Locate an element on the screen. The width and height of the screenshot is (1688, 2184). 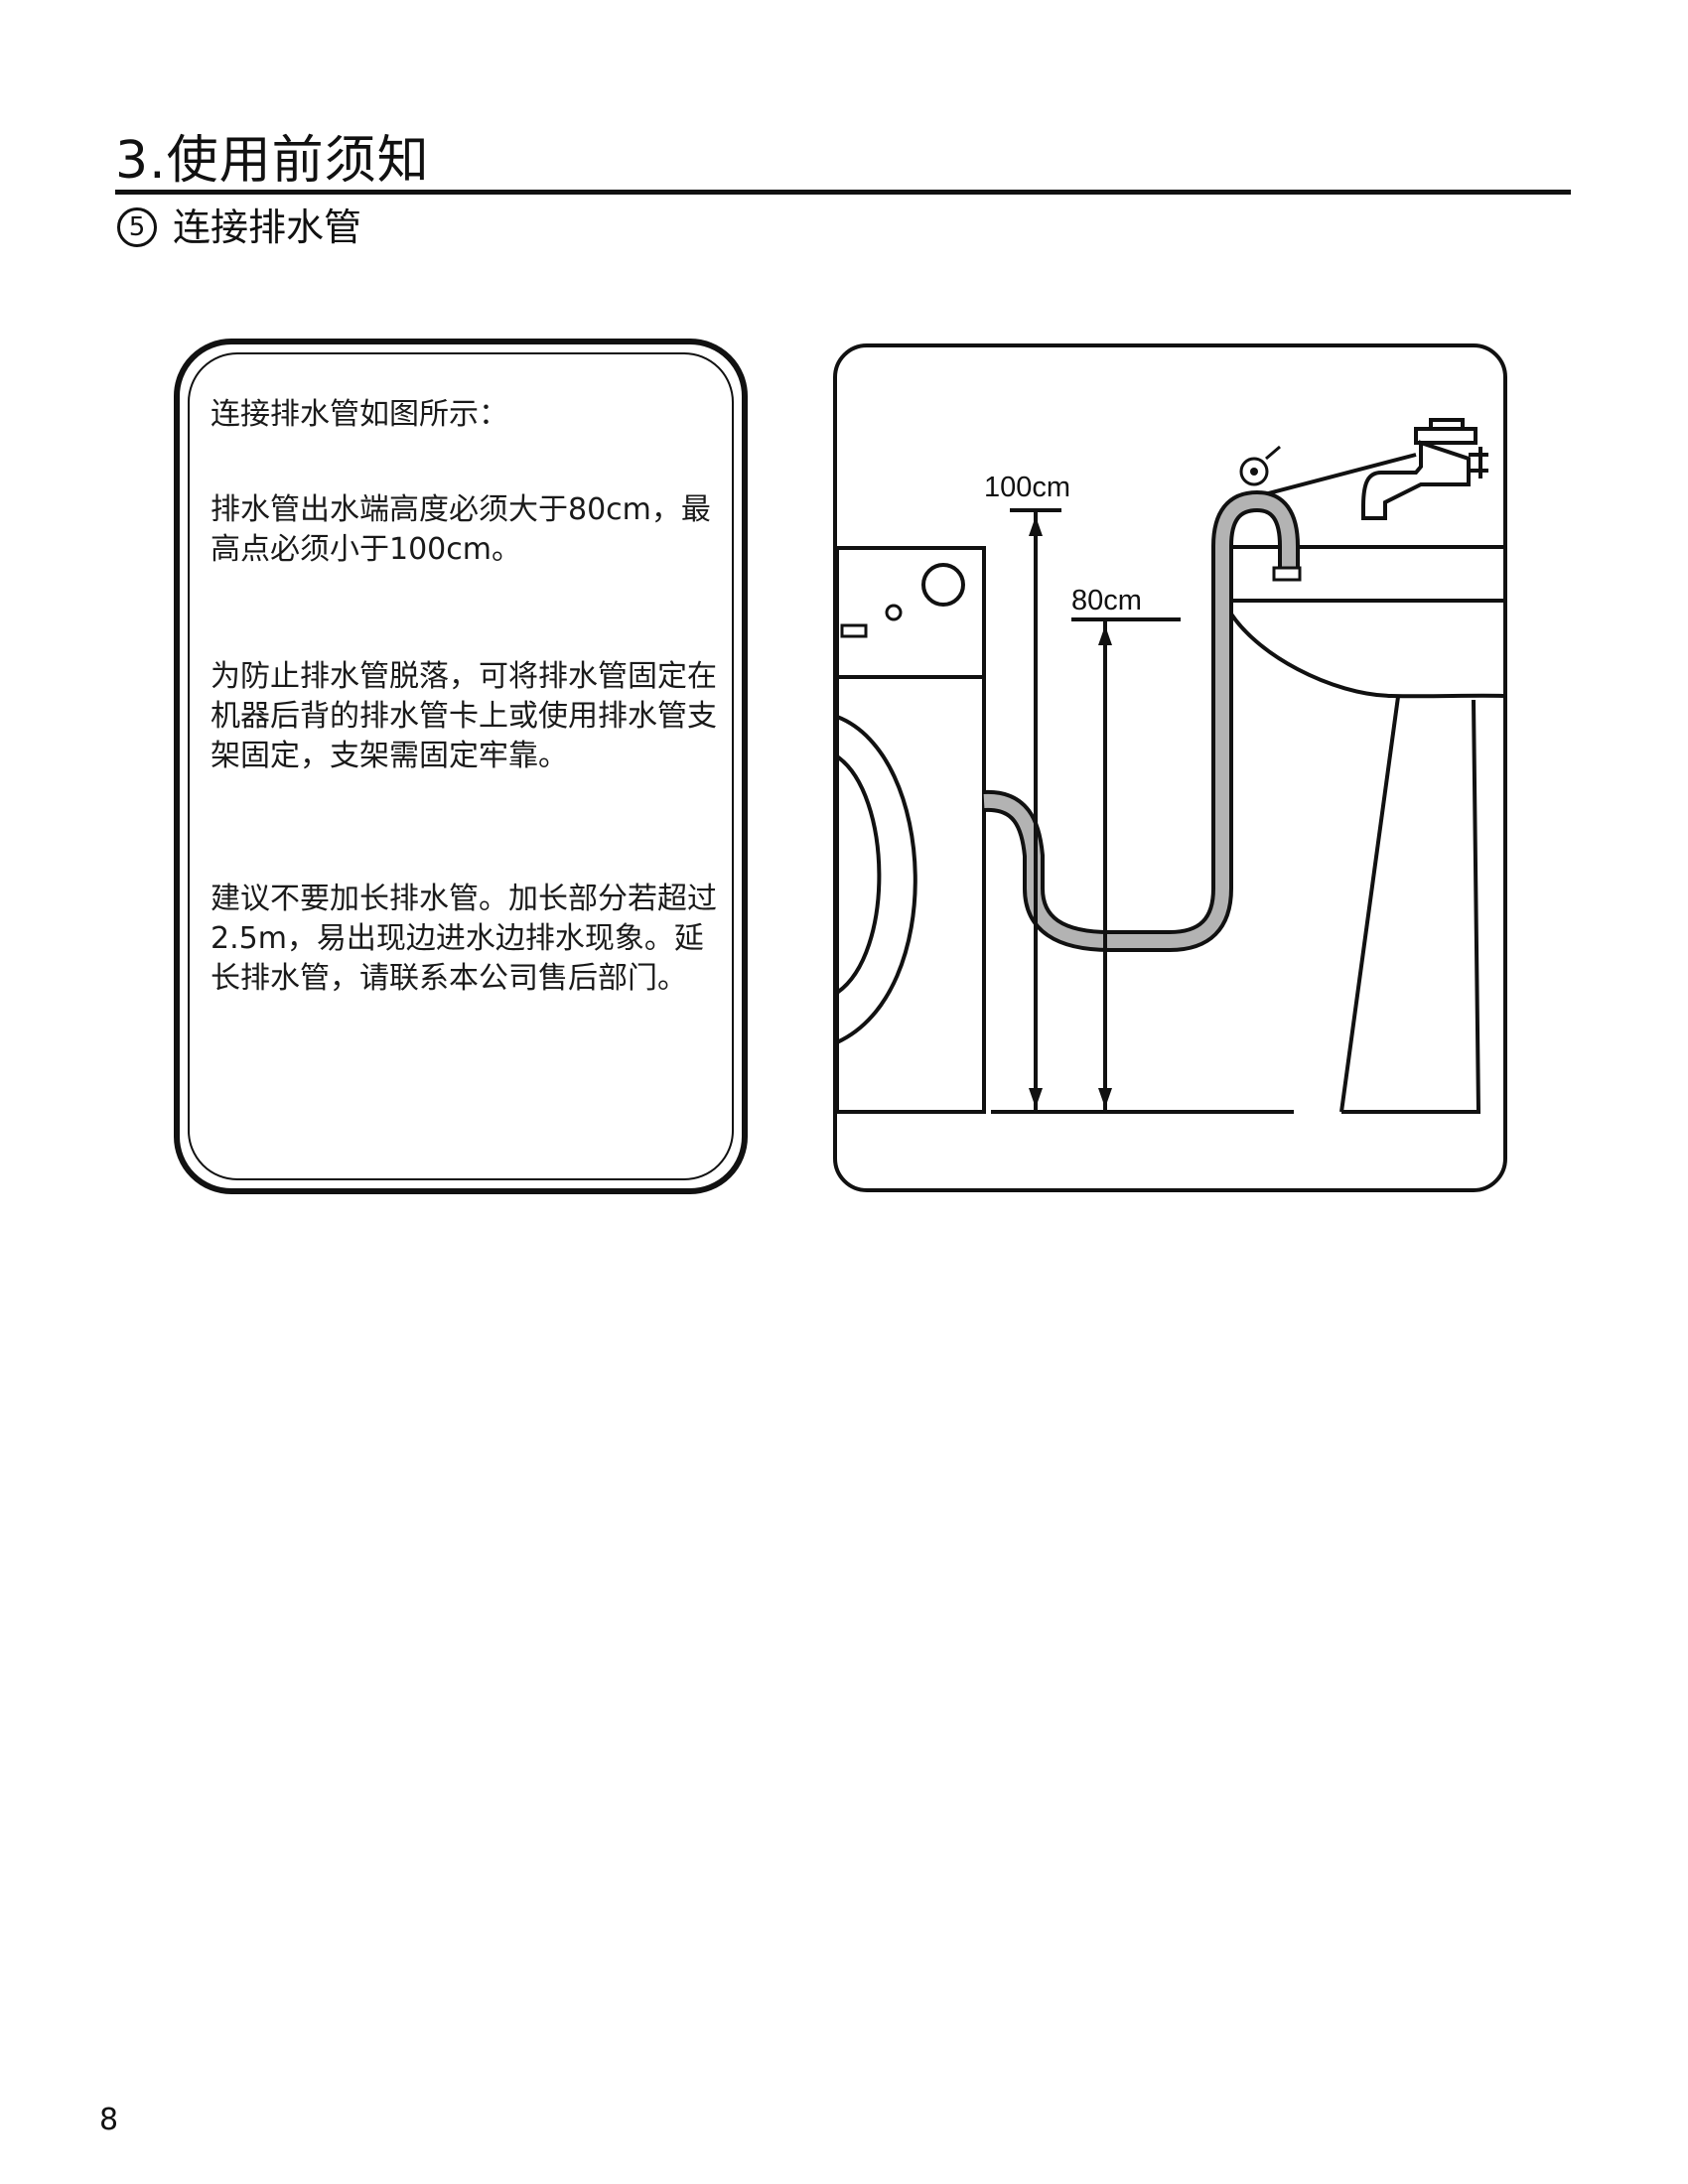
section-title: 3.使用前须知 is located at coordinates (272, 161).